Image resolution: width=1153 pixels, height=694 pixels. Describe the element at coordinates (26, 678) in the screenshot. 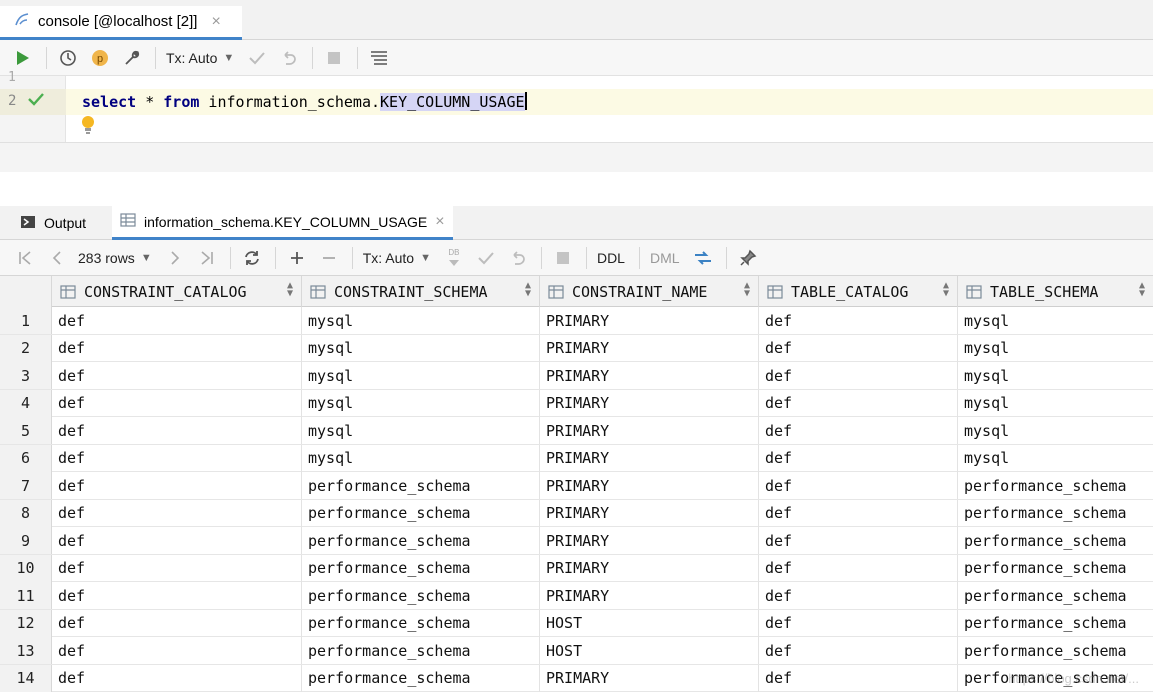

I see `row-number: 14` at that location.